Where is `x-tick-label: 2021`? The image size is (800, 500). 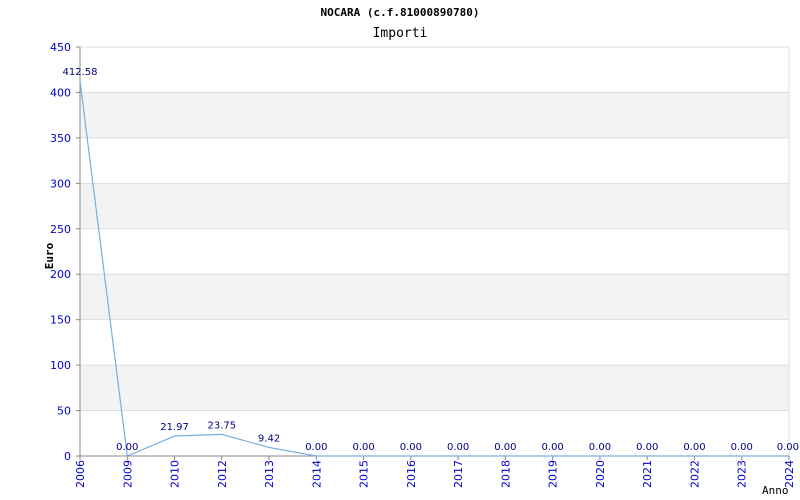
x-tick-label: 2021 is located at coordinates (647, 474).